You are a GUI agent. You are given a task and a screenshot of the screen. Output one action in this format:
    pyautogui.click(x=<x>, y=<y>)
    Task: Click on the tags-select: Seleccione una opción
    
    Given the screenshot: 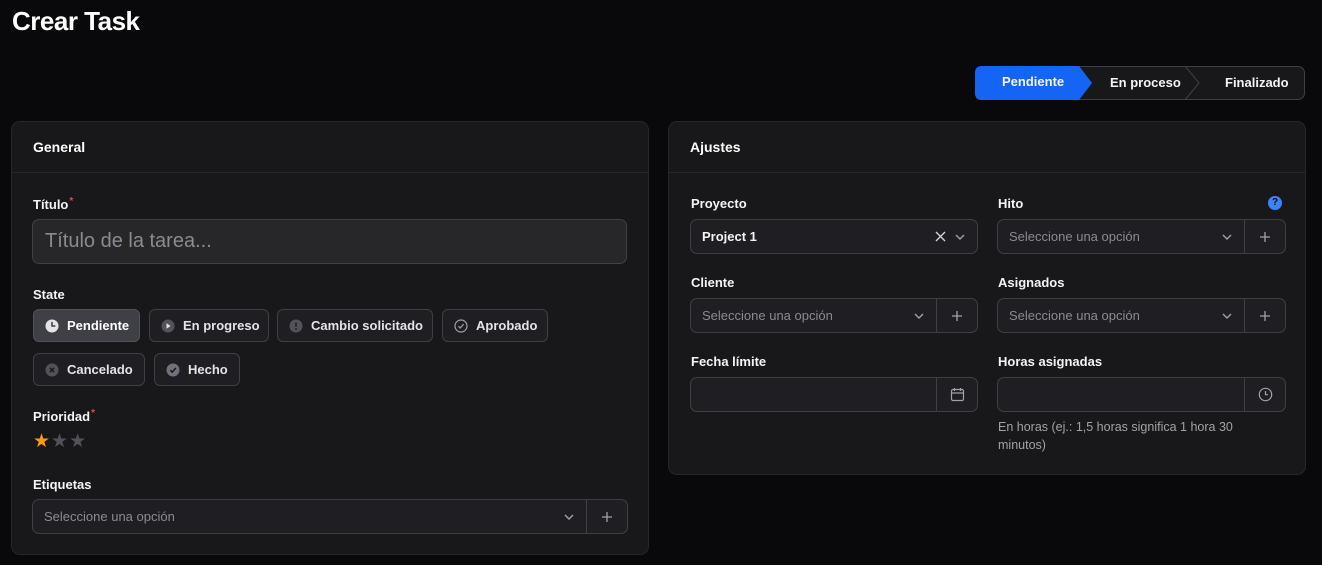 What is the action you would take?
    pyautogui.click(x=330, y=516)
    